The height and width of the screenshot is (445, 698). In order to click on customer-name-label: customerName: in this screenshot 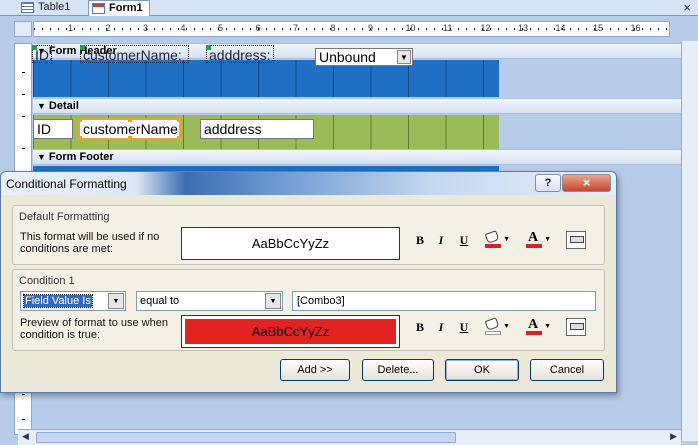, I will do `click(134, 54)`.